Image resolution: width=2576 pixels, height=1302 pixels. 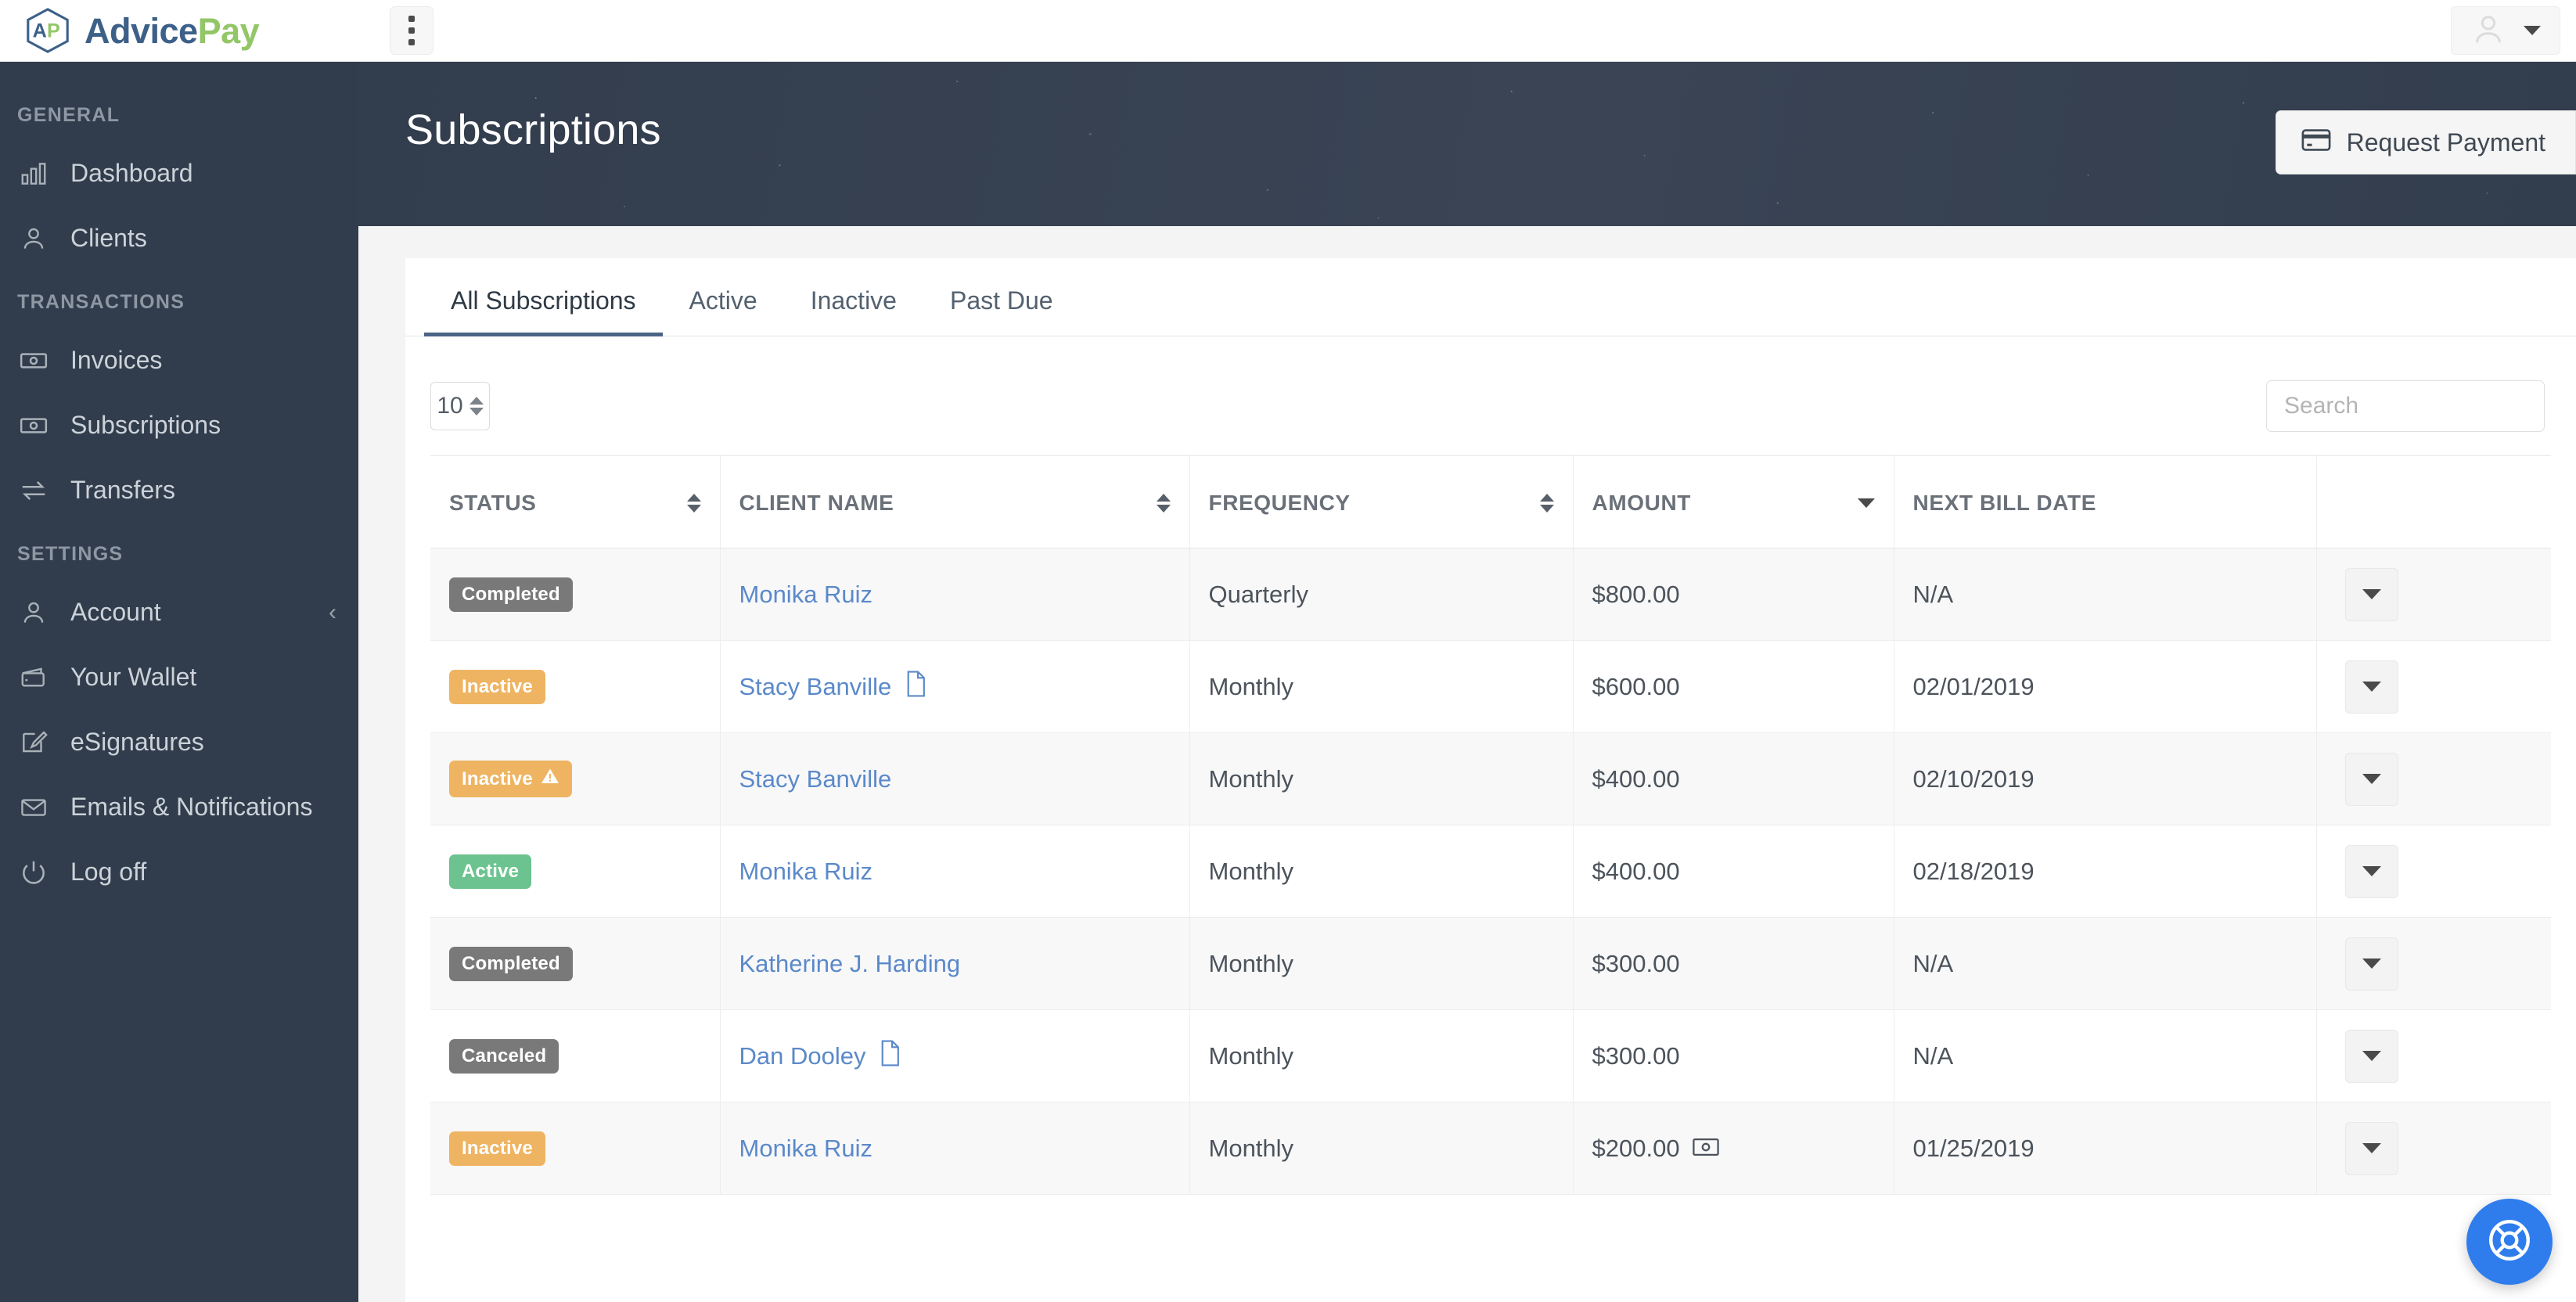 I want to click on tab-all-subscriptions: All Subscriptions, so click(x=544, y=311).